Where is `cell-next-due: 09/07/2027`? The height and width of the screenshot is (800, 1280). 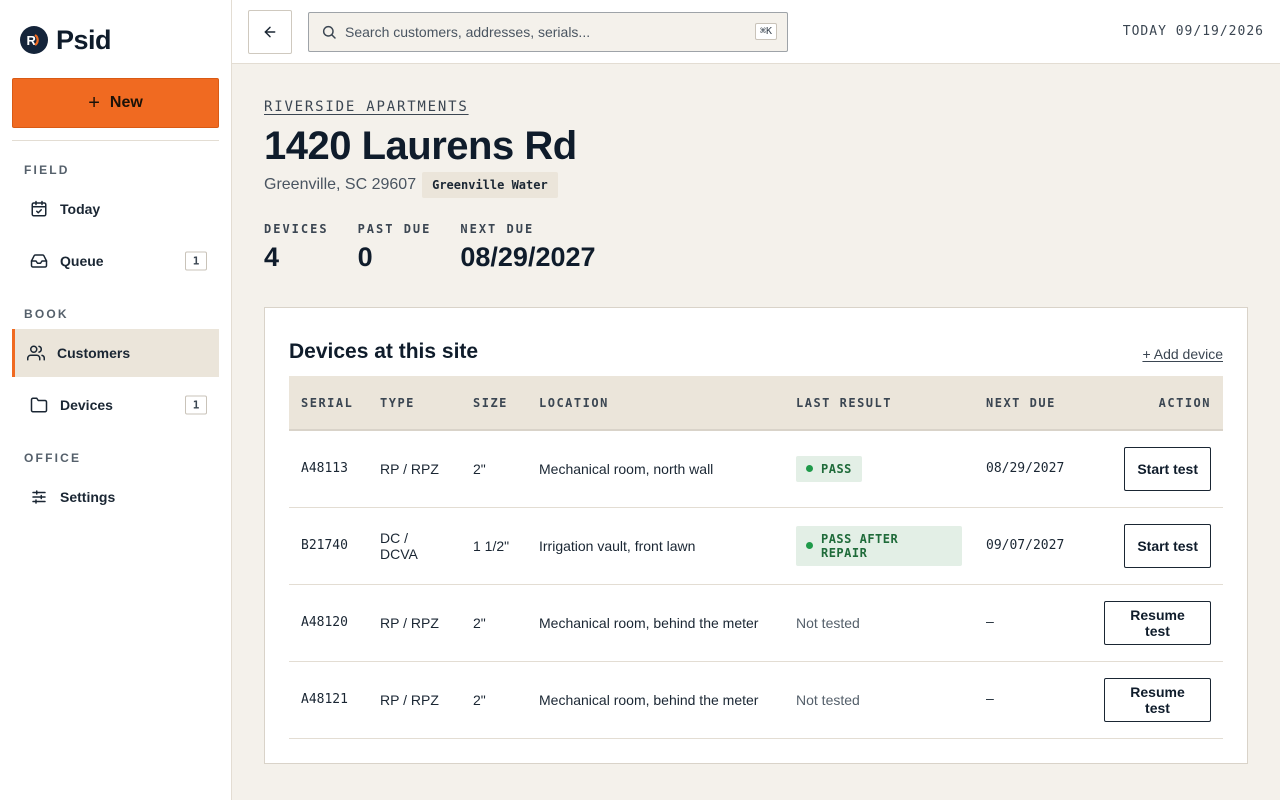 cell-next-due: 09/07/2027 is located at coordinates (1033, 546).